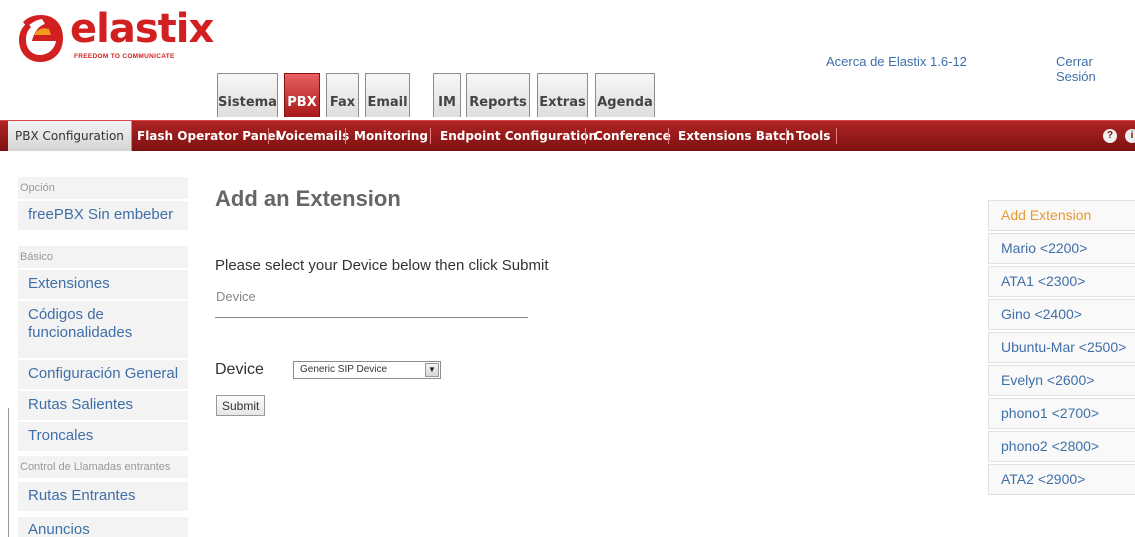  I want to click on about-link: Acerca de Elastix 1.6-12, so click(896, 61).